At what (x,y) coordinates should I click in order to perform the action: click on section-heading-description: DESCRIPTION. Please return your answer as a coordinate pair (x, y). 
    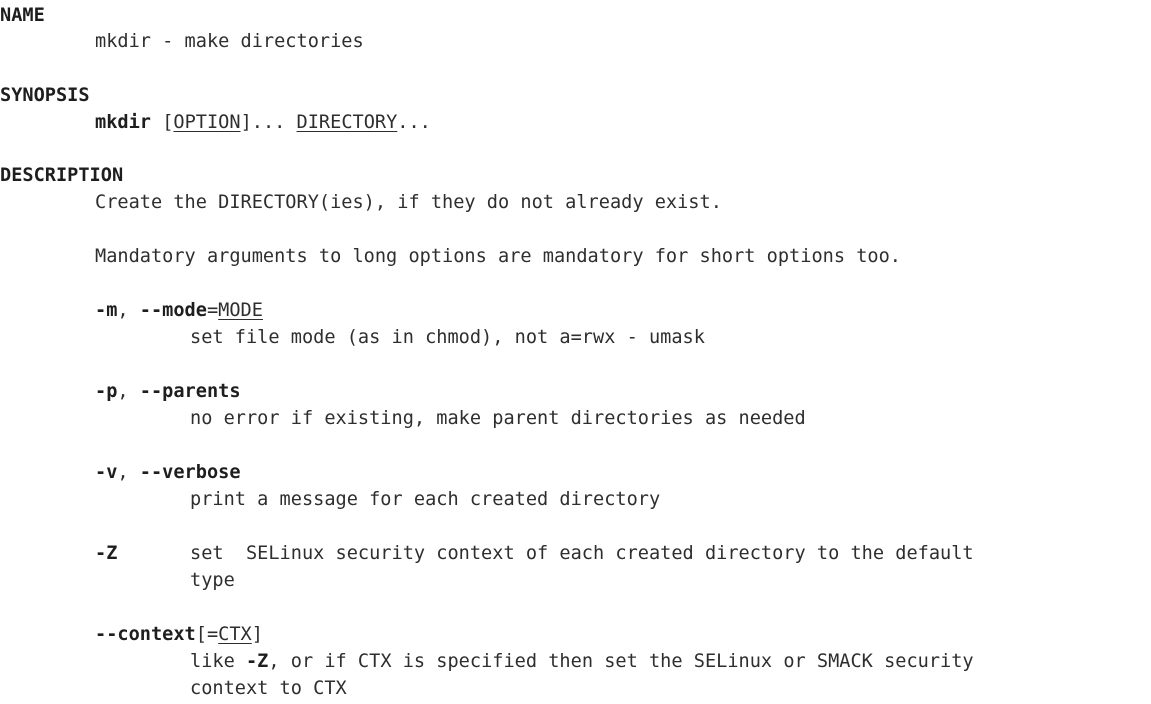
    Looking at the image, I should click on (62, 175).